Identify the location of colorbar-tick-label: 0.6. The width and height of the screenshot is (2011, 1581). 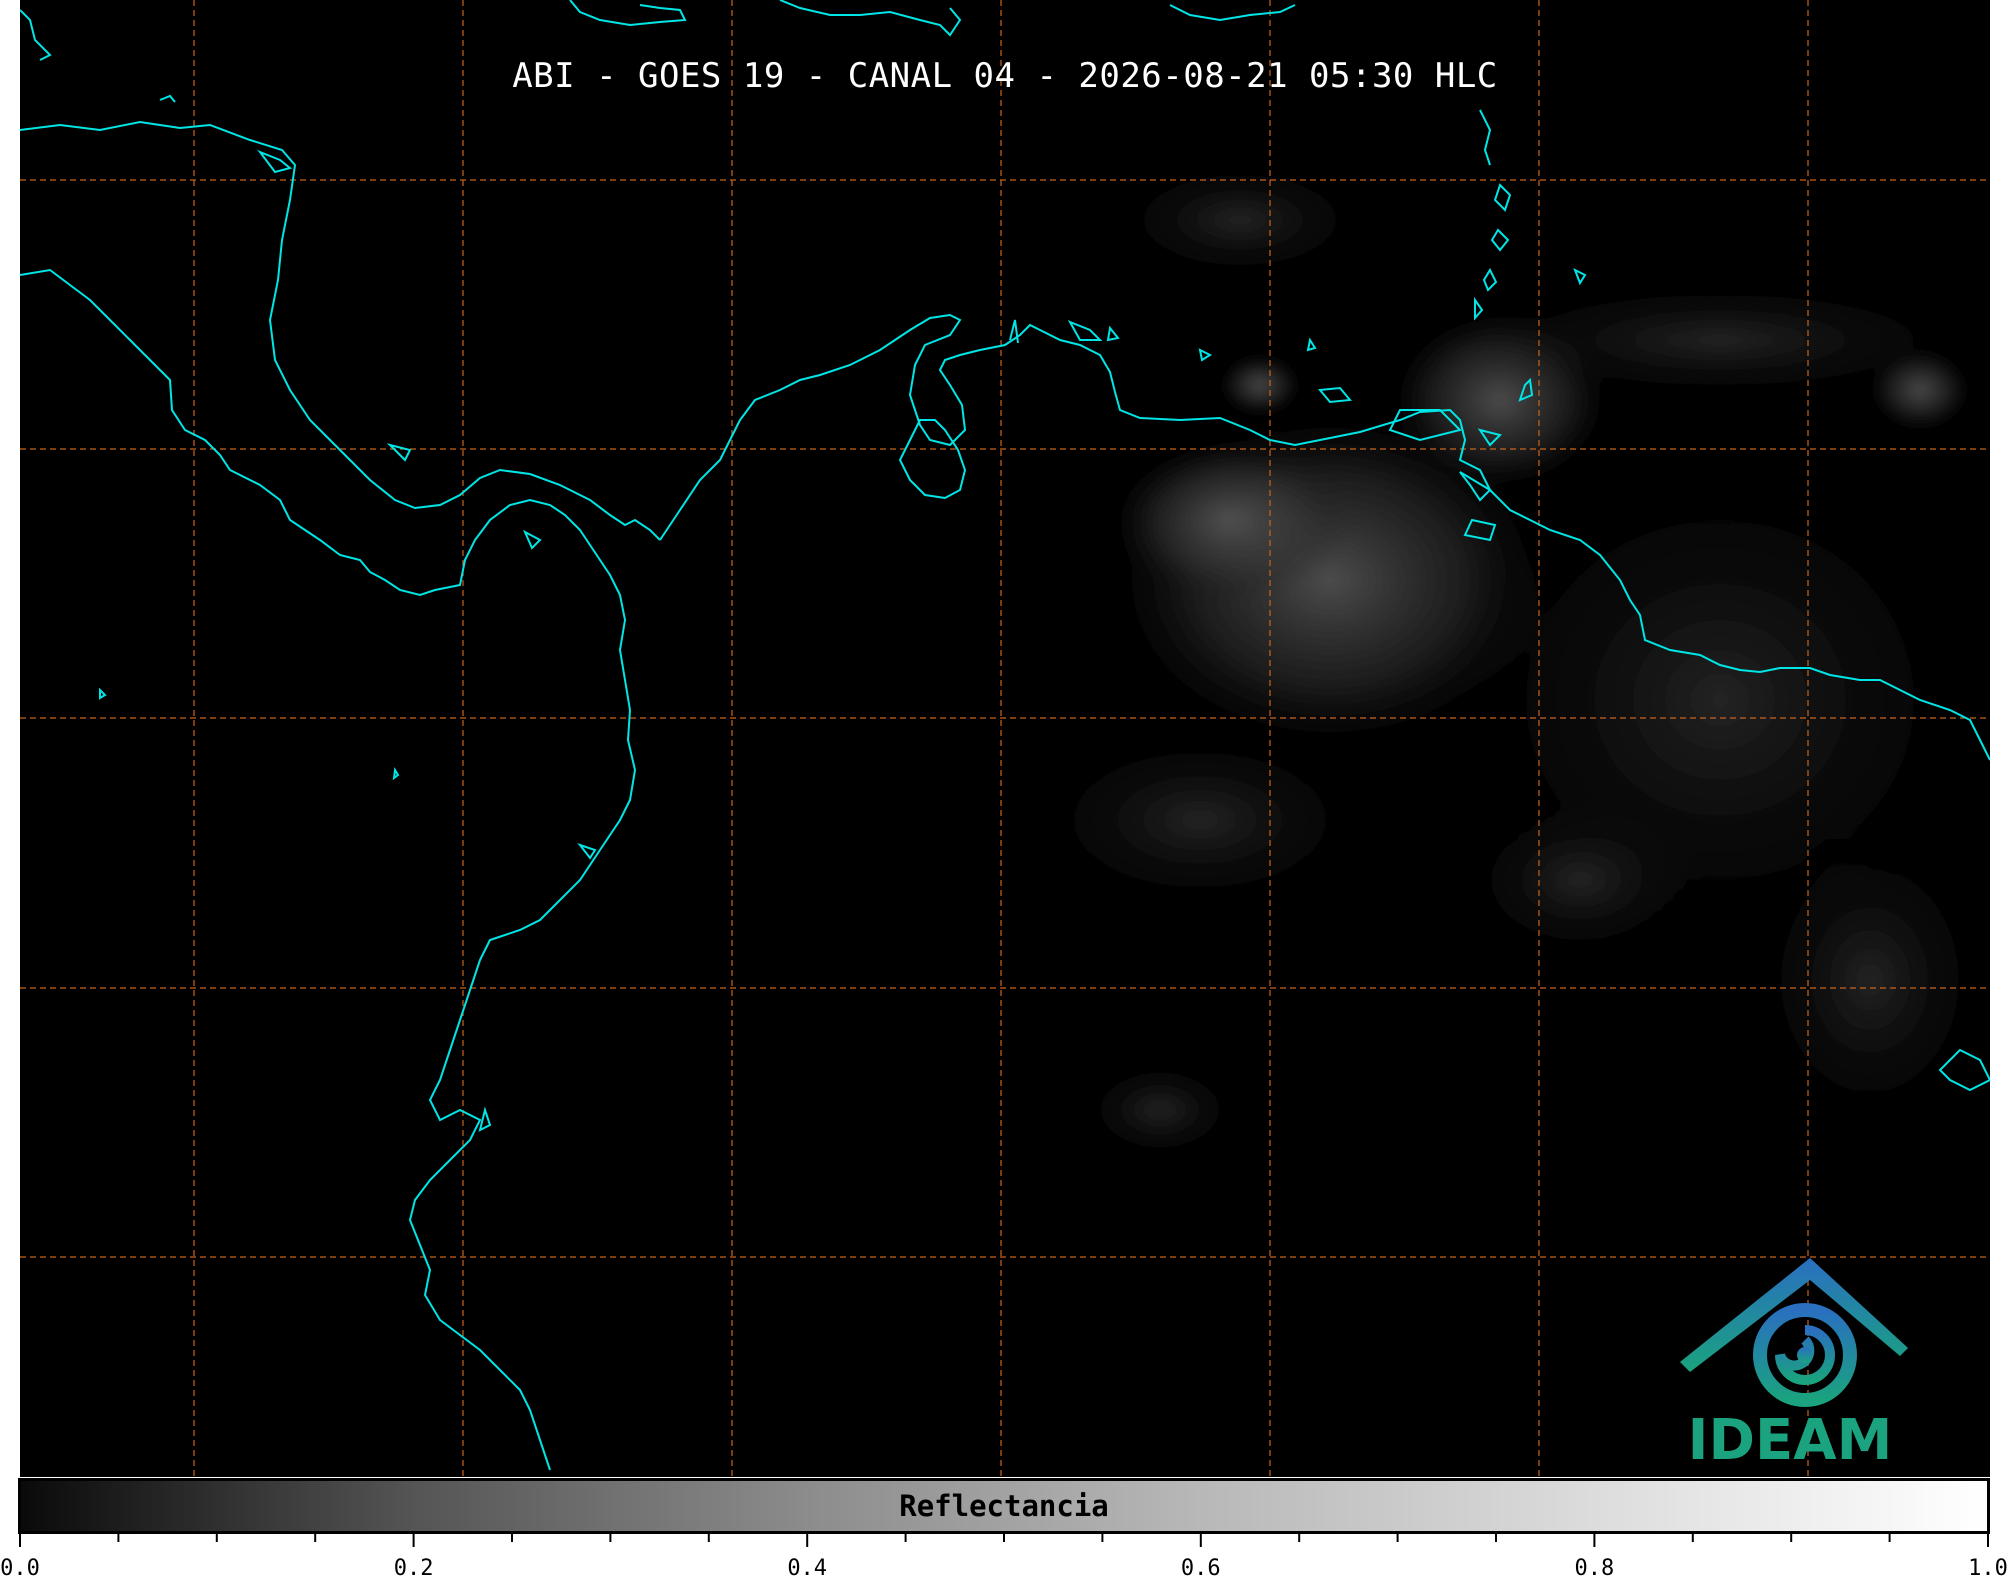
(1200, 1568).